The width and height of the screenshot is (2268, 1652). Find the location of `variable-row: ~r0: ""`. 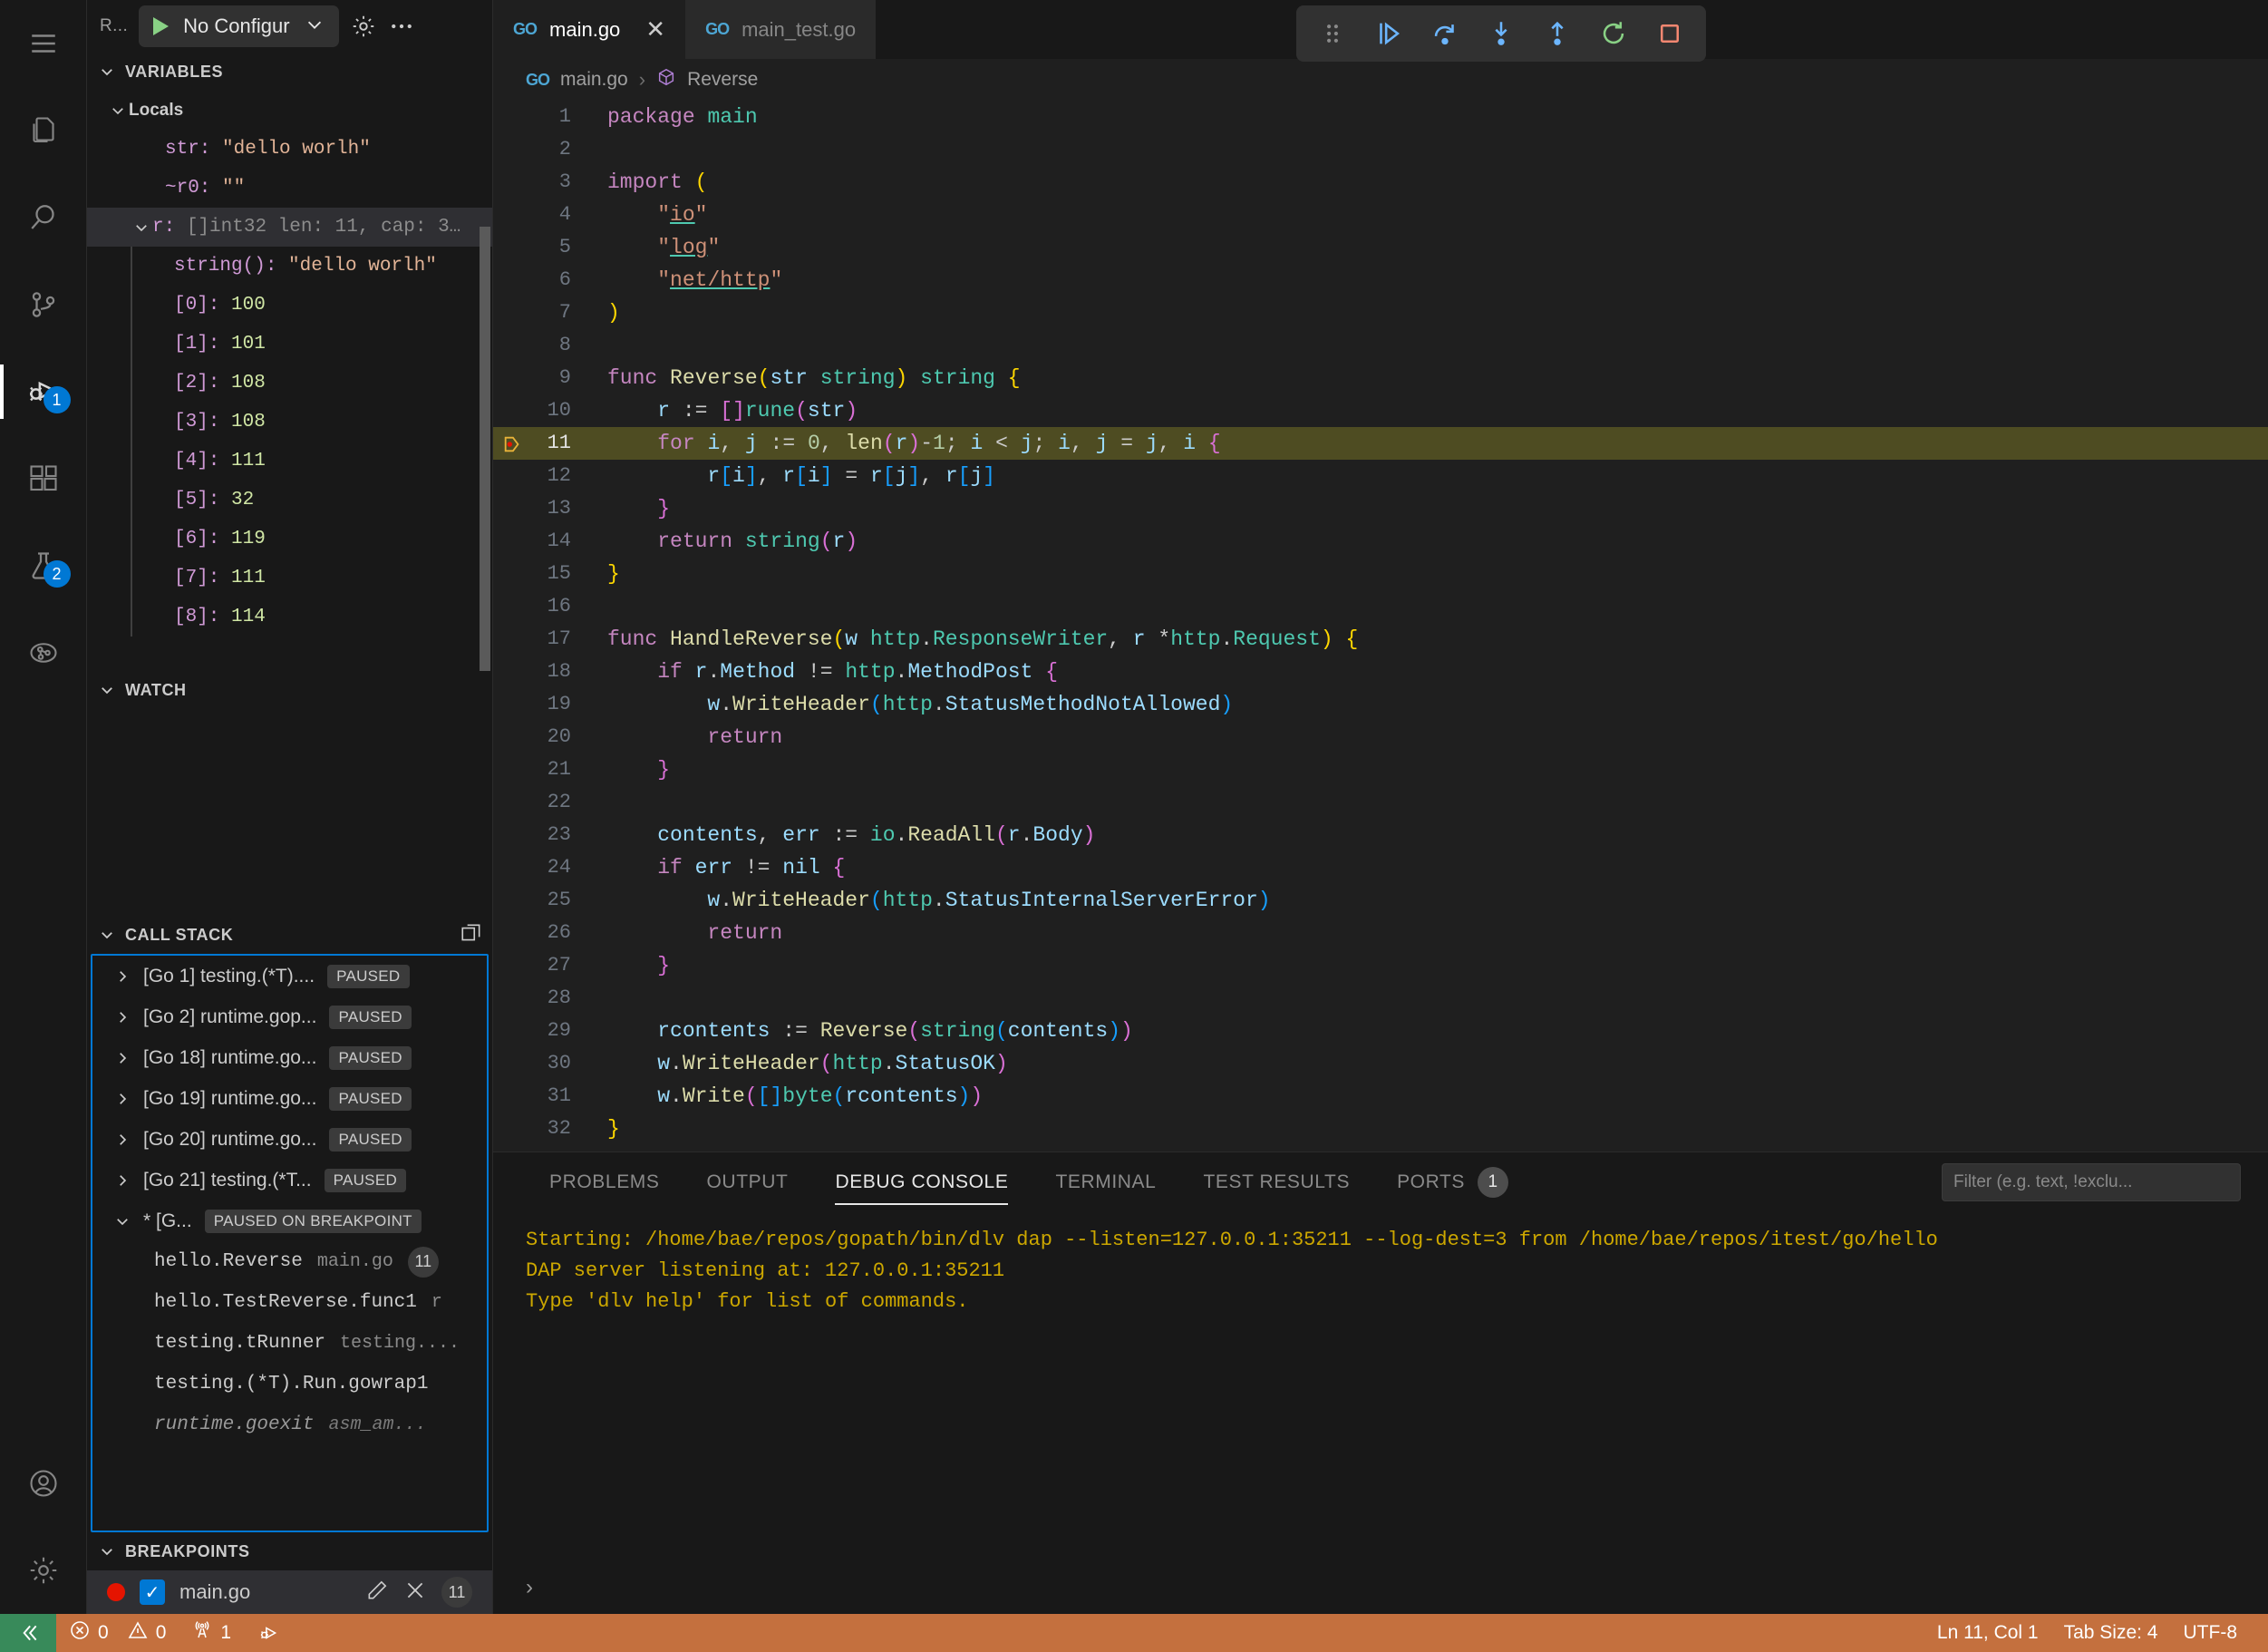

variable-row: ~r0: "" is located at coordinates (290, 189).